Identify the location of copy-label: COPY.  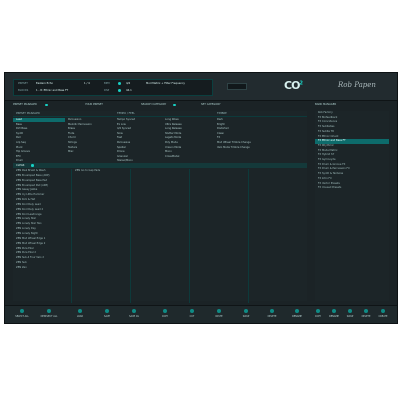
(165, 316).